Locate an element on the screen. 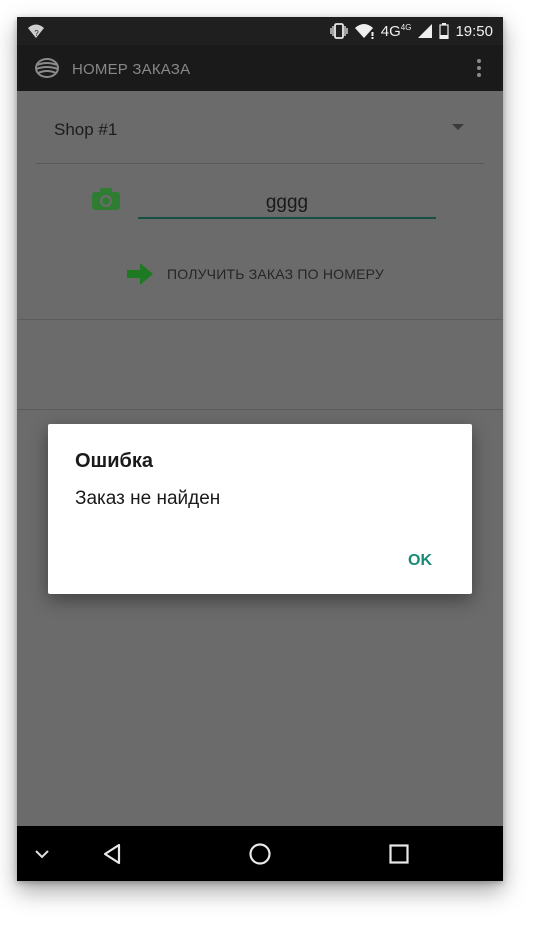 Image resolution: width=551 pixels, height=929 pixels. wifi-icon is located at coordinates (364, 31).